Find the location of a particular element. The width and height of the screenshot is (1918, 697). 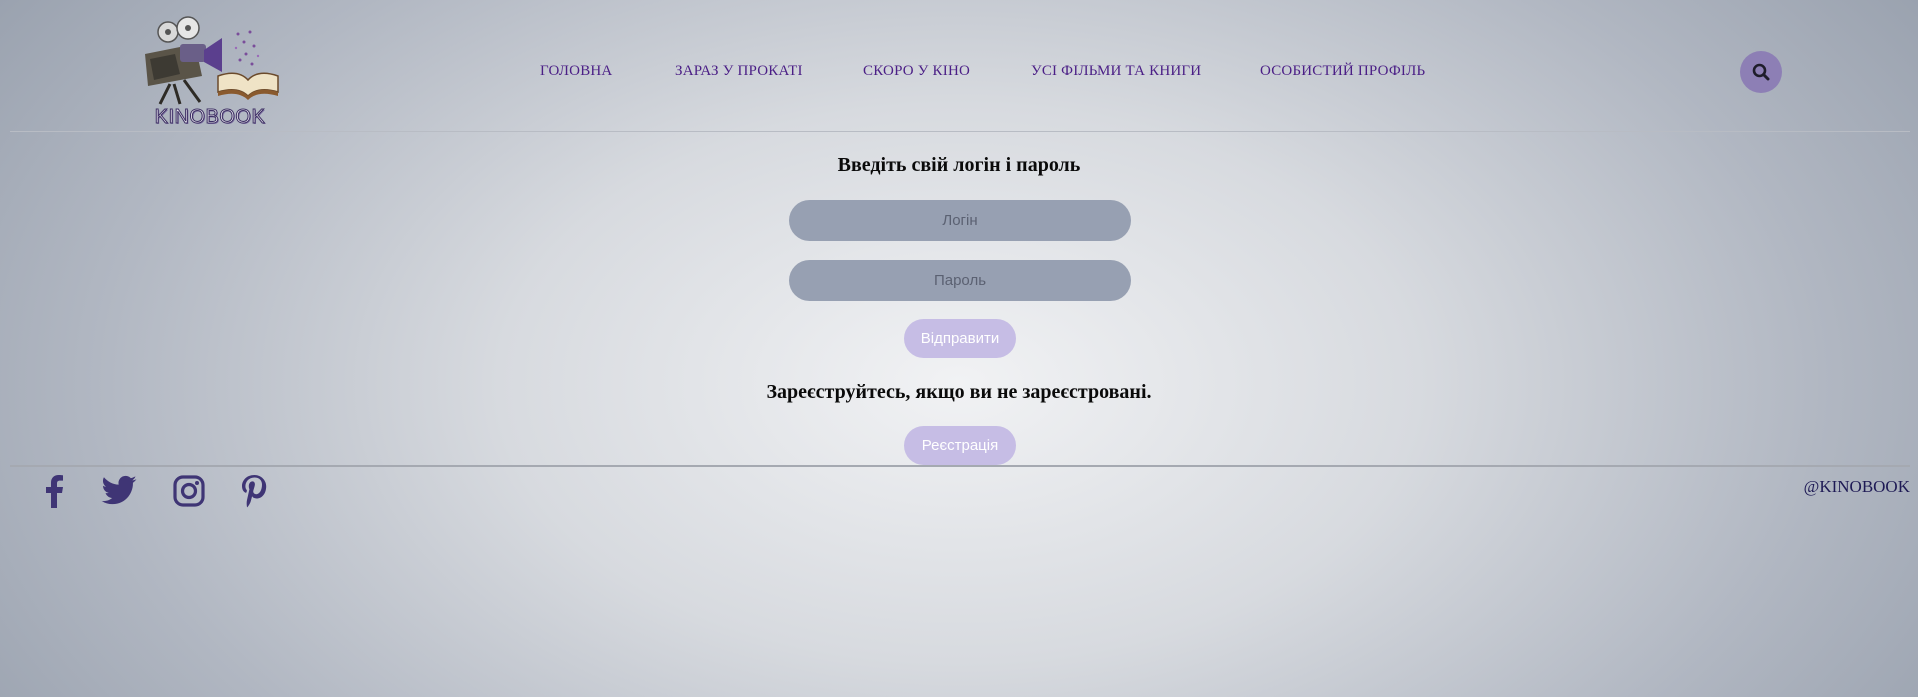

pinterest-link is located at coordinates (254, 491).